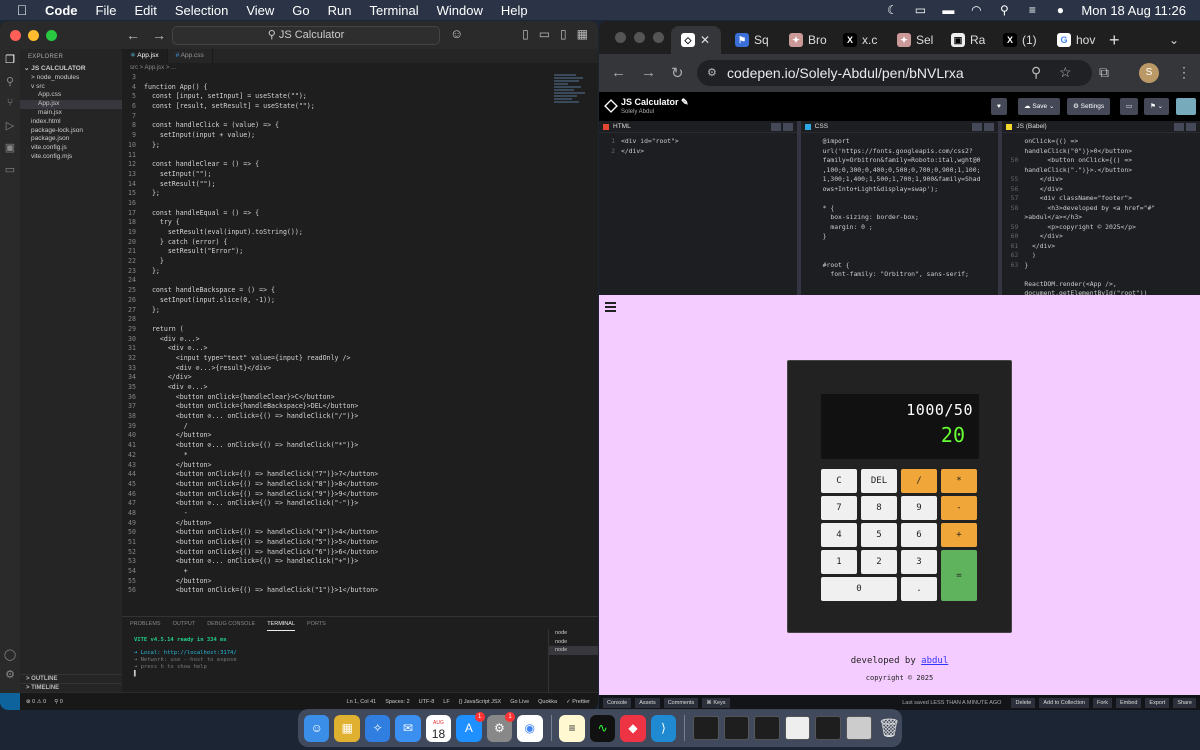 The height and width of the screenshot is (750, 1200). I want to click on battery-icon: ▬, so click(948, 10).